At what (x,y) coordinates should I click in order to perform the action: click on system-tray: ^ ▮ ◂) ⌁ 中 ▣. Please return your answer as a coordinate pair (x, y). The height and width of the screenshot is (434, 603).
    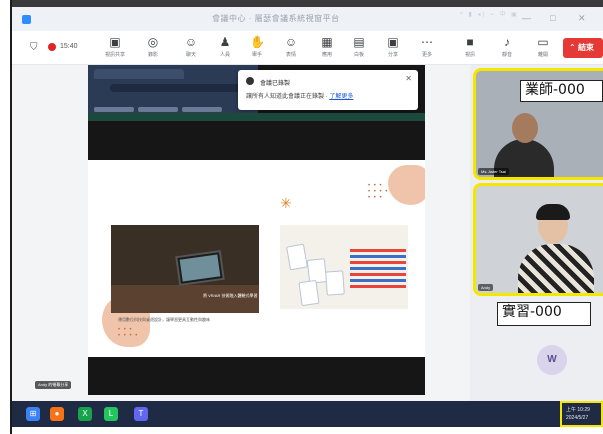
    Looking at the image, I should click on (489, 13).